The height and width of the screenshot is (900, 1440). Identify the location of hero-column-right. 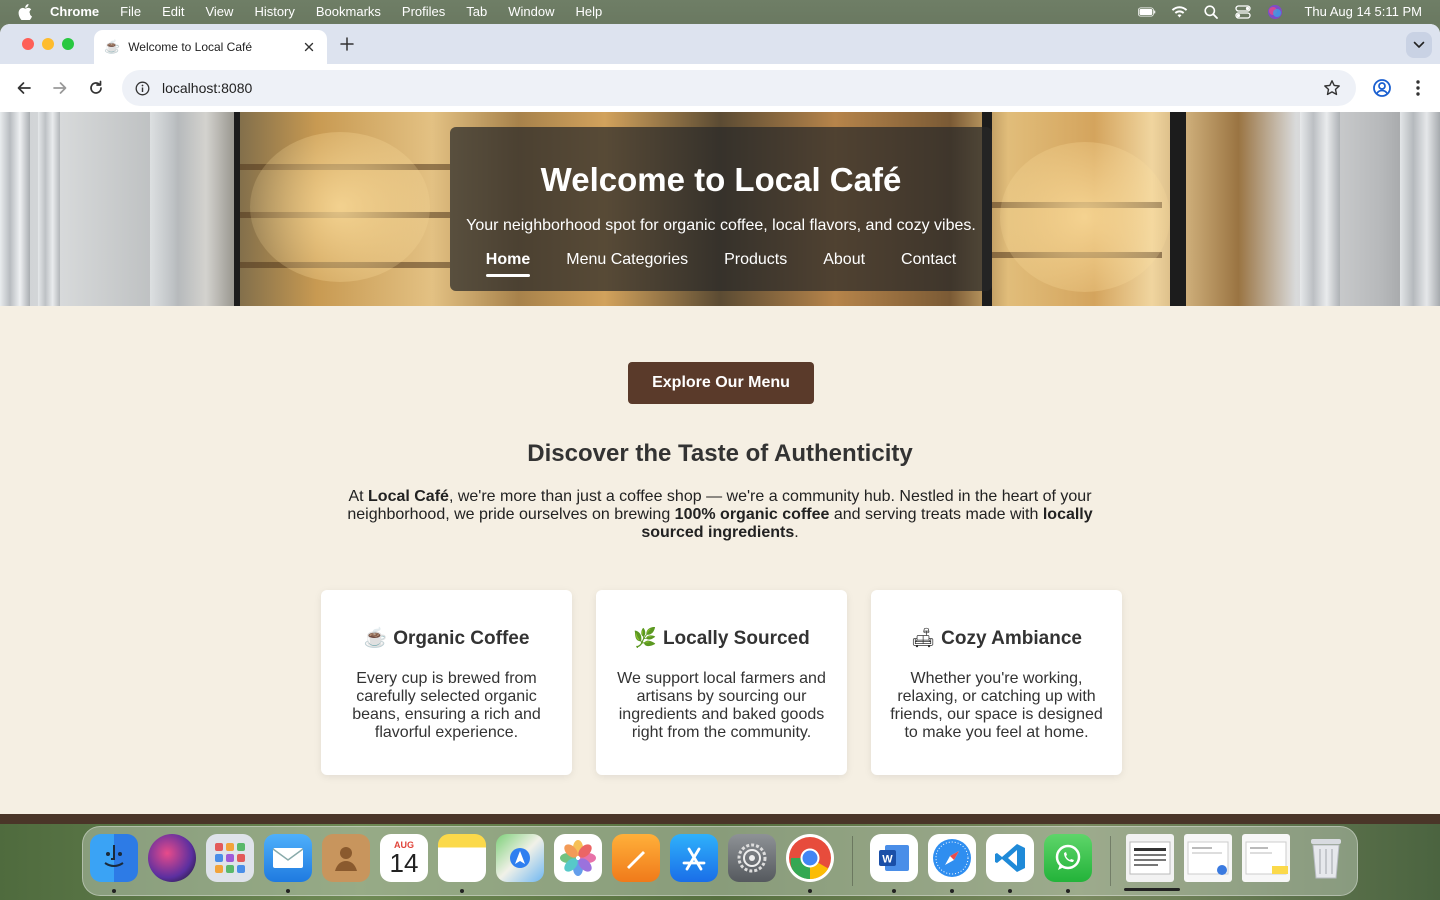
(1320, 209).